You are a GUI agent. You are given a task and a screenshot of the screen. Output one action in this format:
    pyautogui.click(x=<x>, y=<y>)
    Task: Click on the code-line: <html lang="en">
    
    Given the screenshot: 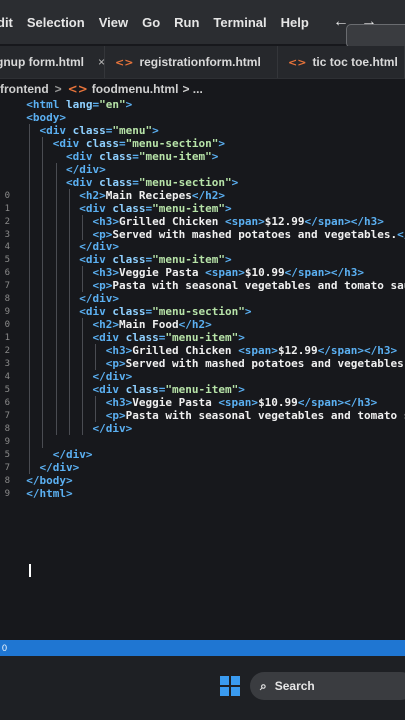 What is the action you would take?
    pyautogui.click(x=72, y=104)
    